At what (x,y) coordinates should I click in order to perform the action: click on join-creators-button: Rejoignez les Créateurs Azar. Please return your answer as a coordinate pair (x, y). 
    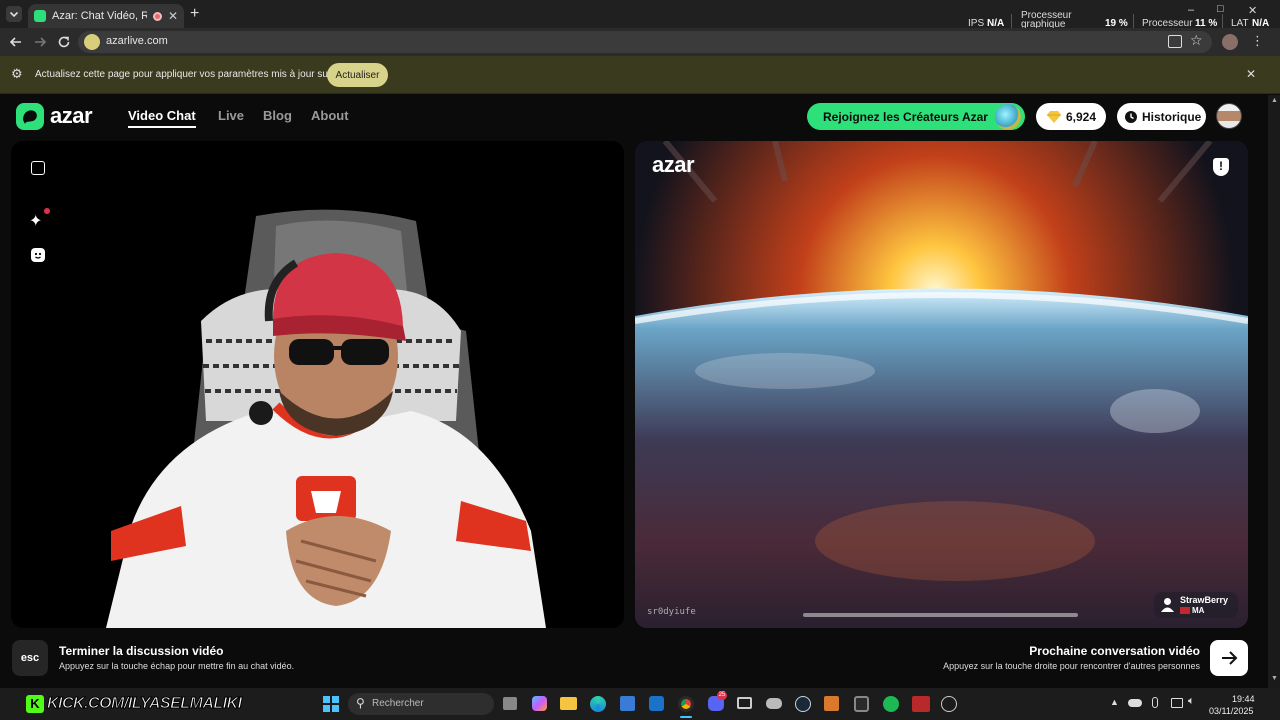
    Looking at the image, I should click on (916, 116).